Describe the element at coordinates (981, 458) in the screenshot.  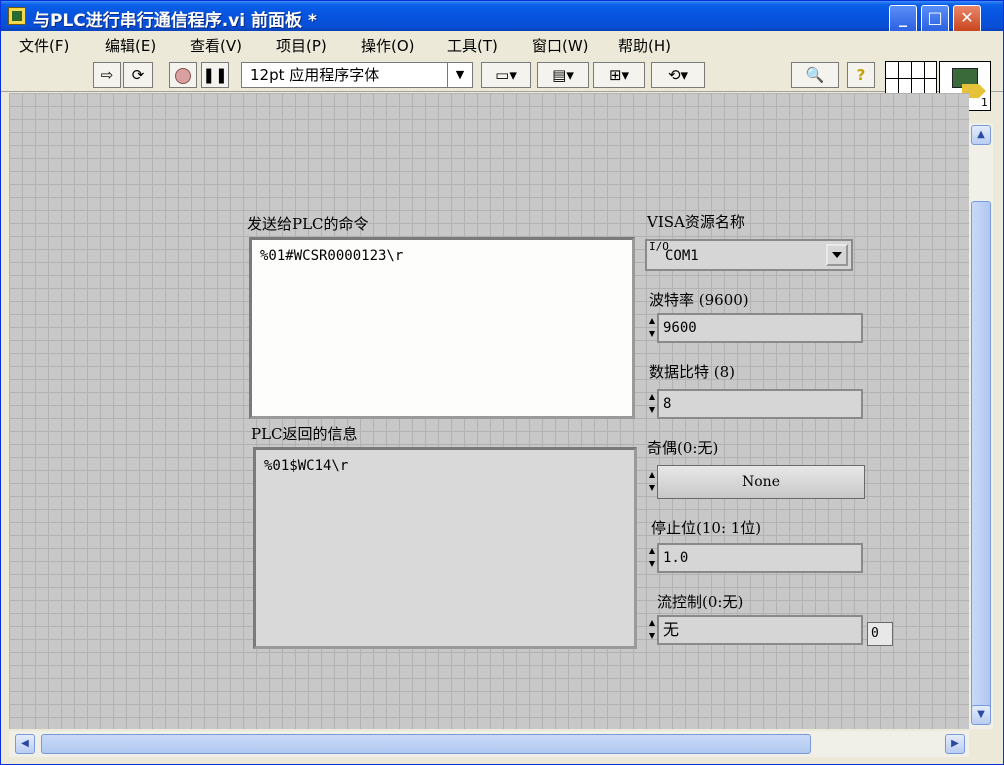
I see `vertical-scroll-thumb` at that location.